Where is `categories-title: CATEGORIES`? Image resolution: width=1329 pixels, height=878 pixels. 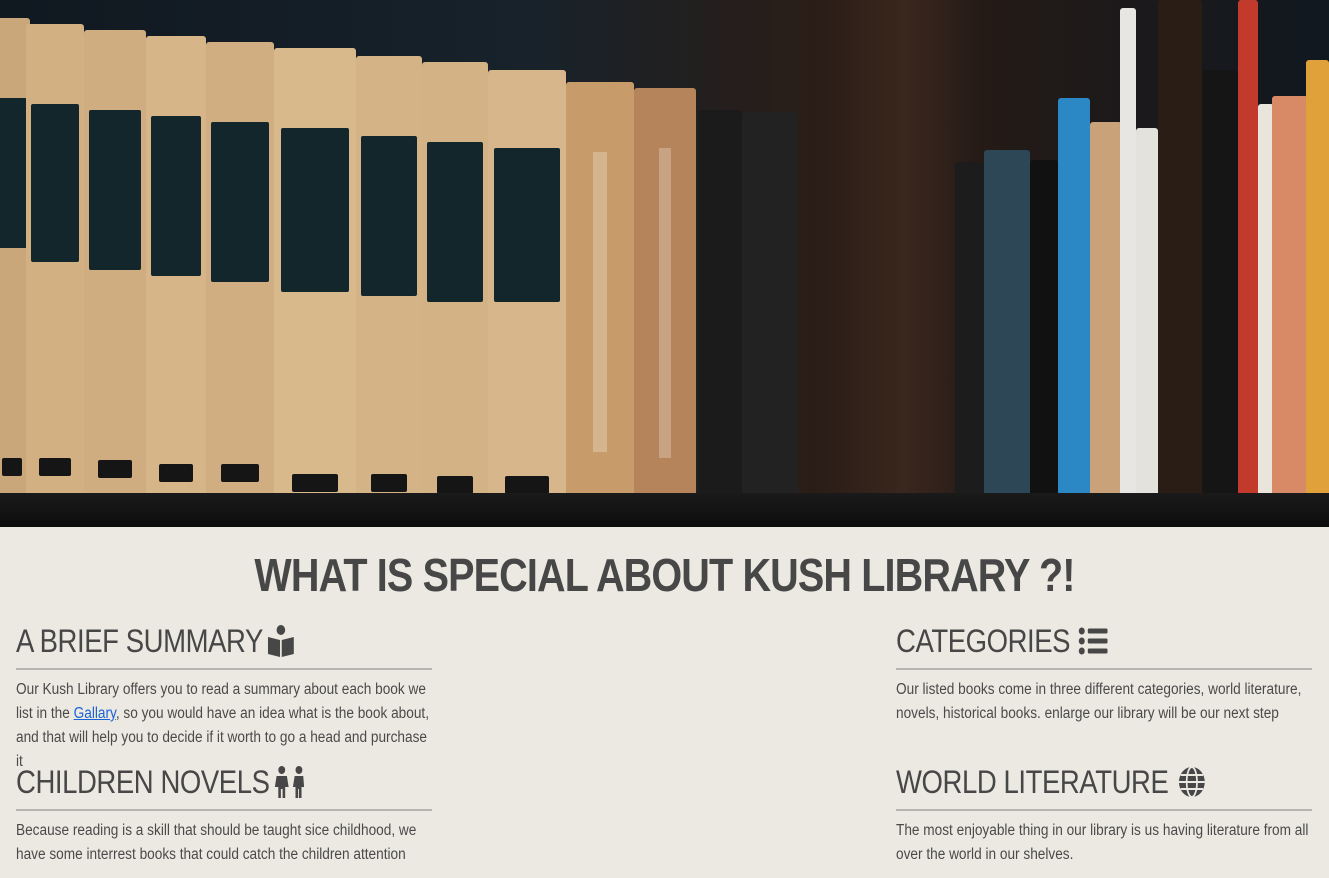 categories-title: CATEGORIES is located at coordinates (983, 640).